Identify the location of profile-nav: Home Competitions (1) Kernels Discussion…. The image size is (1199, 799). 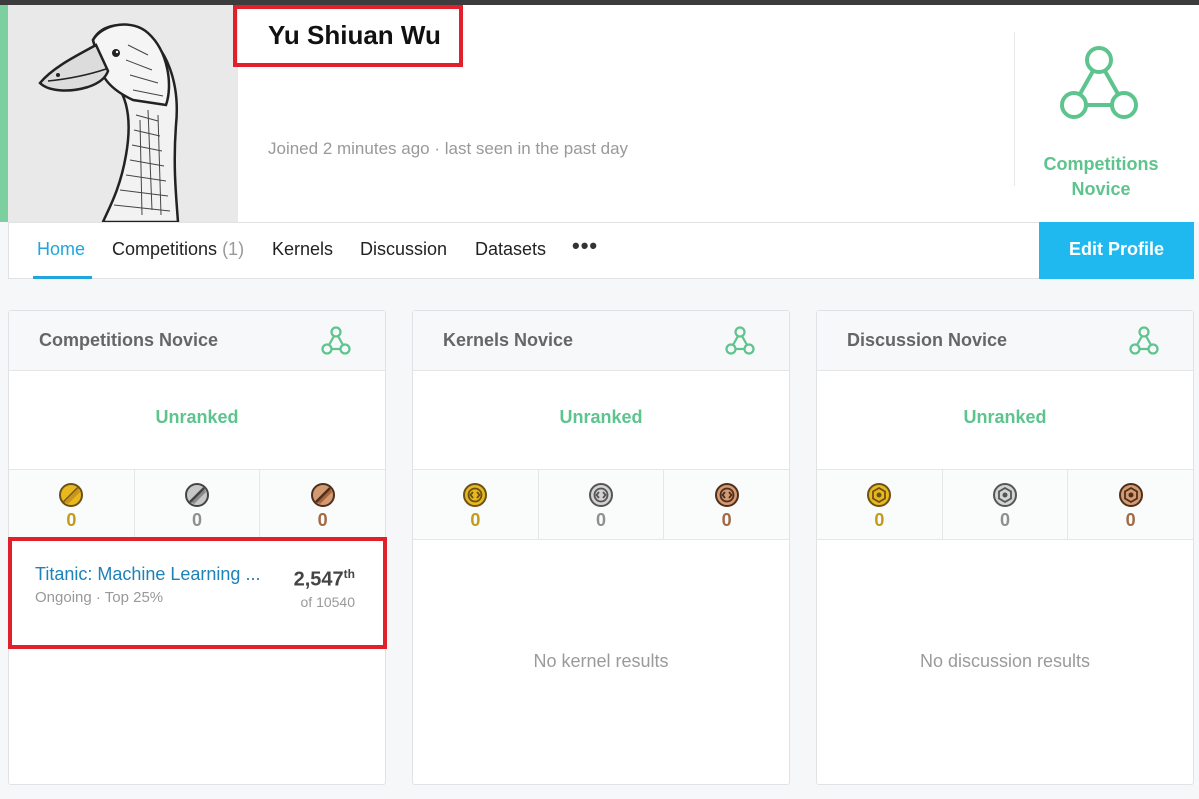
(601, 250).